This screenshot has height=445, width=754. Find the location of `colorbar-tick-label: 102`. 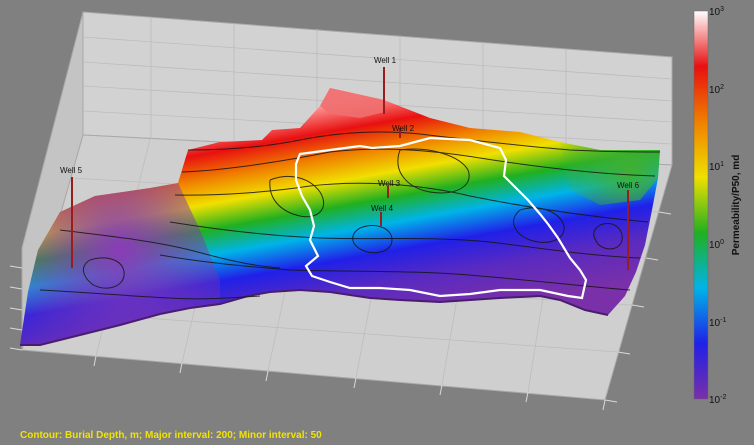

colorbar-tick-label: 102 is located at coordinates (716, 90).